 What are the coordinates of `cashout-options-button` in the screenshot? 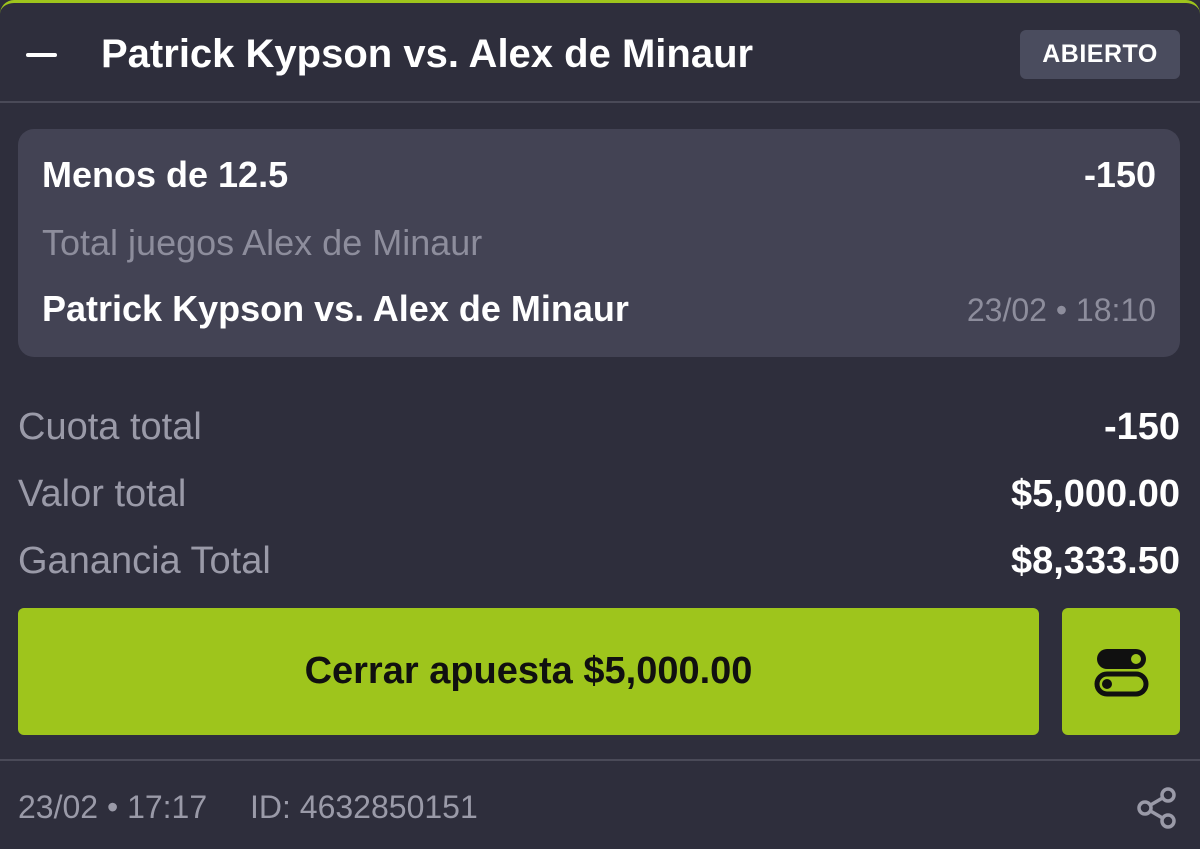 It's located at (1121, 671).